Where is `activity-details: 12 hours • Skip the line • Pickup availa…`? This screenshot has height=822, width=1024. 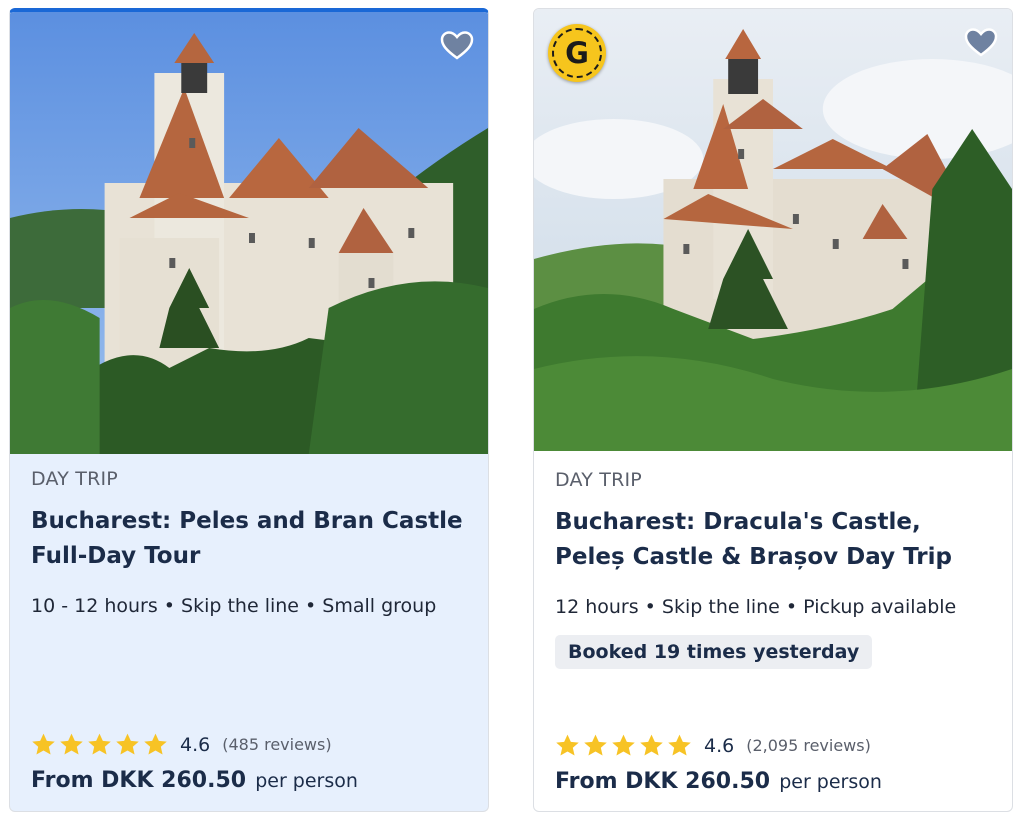
activity-details: 12 hours • Skip the line • Pickup availa… is located at coordinates (756, 607).